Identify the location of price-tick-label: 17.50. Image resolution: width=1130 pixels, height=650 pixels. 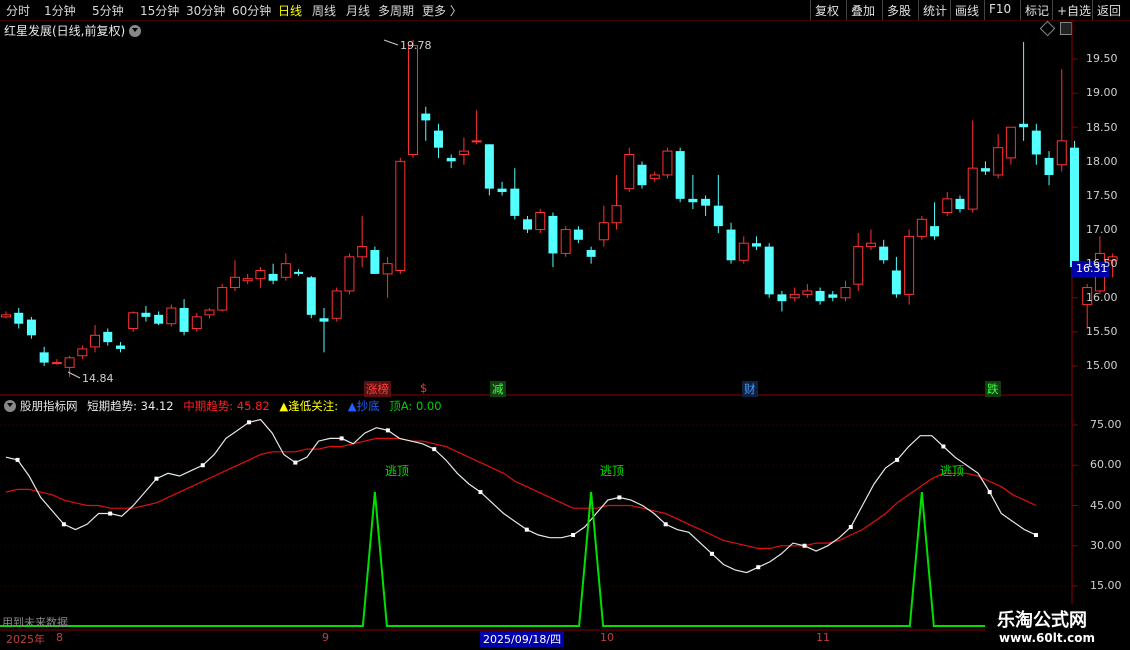
(1102, 195).